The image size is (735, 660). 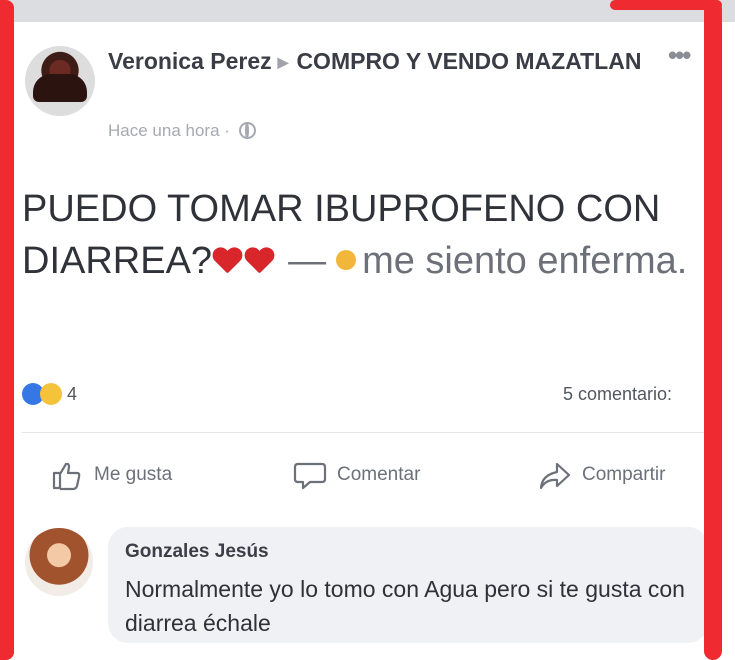 I want to click on commenter-name: Gonzales Jesús, so click(x=197, y=552).